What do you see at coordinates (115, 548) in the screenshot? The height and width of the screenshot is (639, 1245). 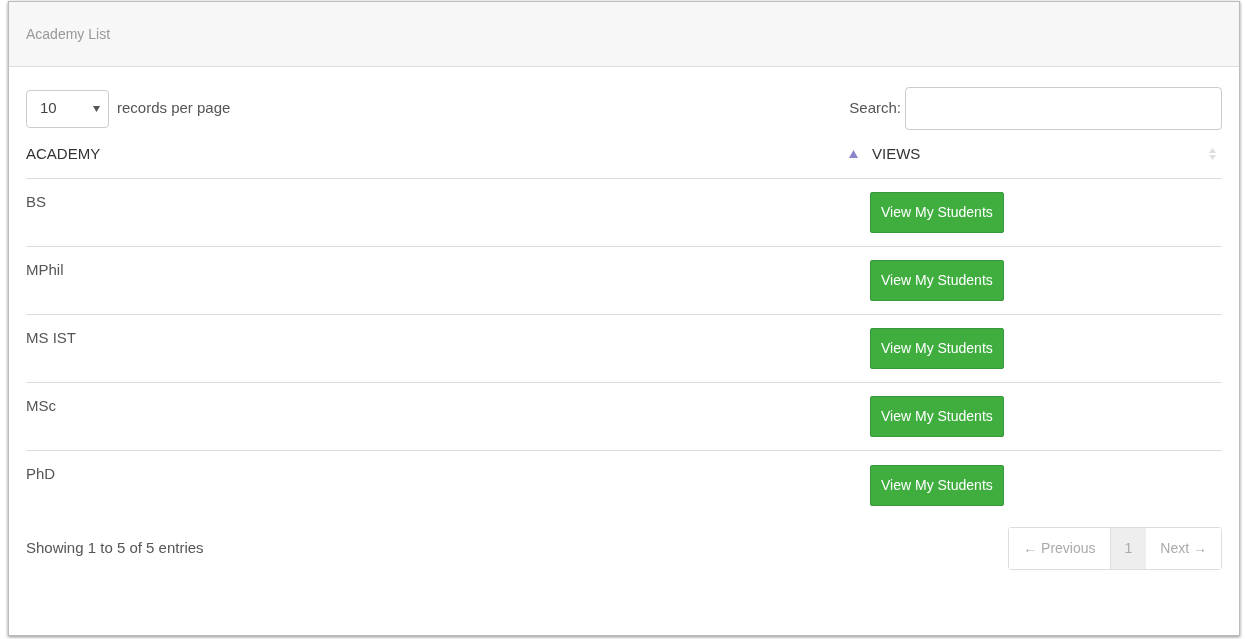 I see `entries-info: Showing 1 to 5 of 5 entries` at bounding box center [115, 548].